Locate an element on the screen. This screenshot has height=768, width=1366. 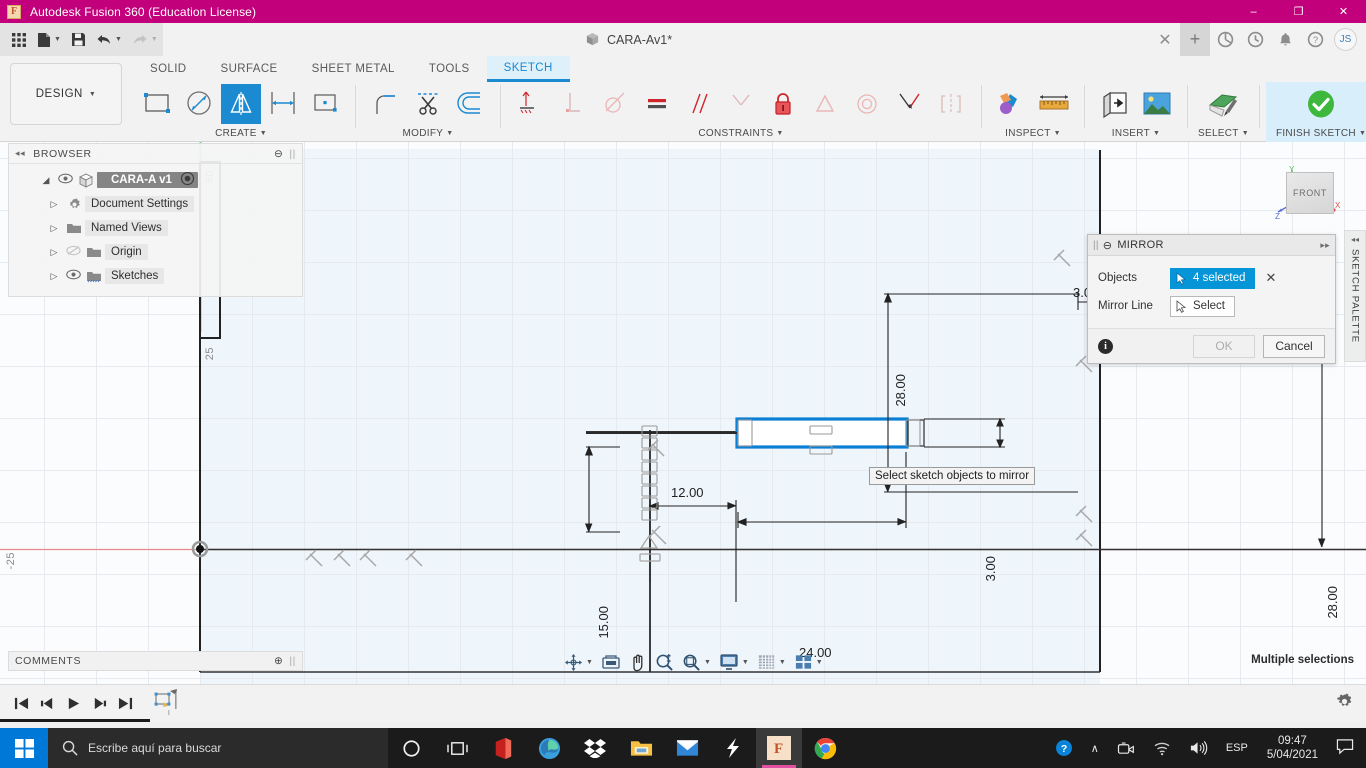
view-cube-front-face: FRONT is located at coordinates (1310, 193).